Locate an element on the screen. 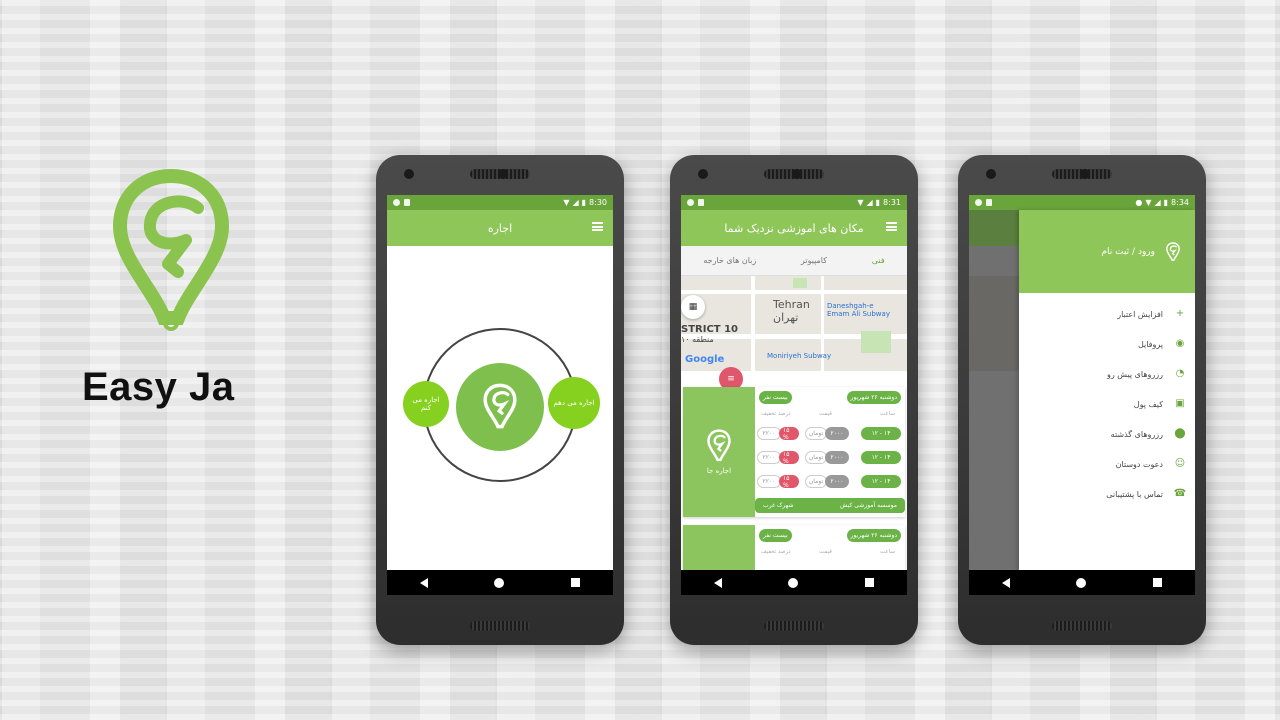 This screenshot has height=720, width=1280. menu-item-profile: پروفایل ◉ is located at coordinates (1107, 344).